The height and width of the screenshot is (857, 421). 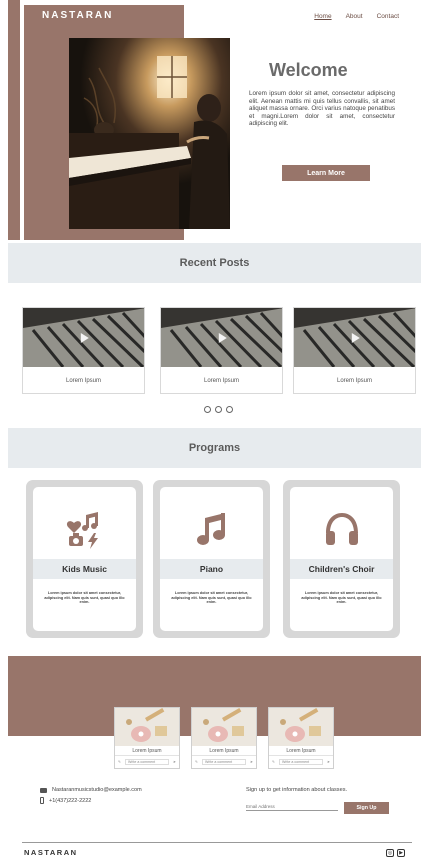 I want to click on carousel-dots, so click(x=218, y=409).